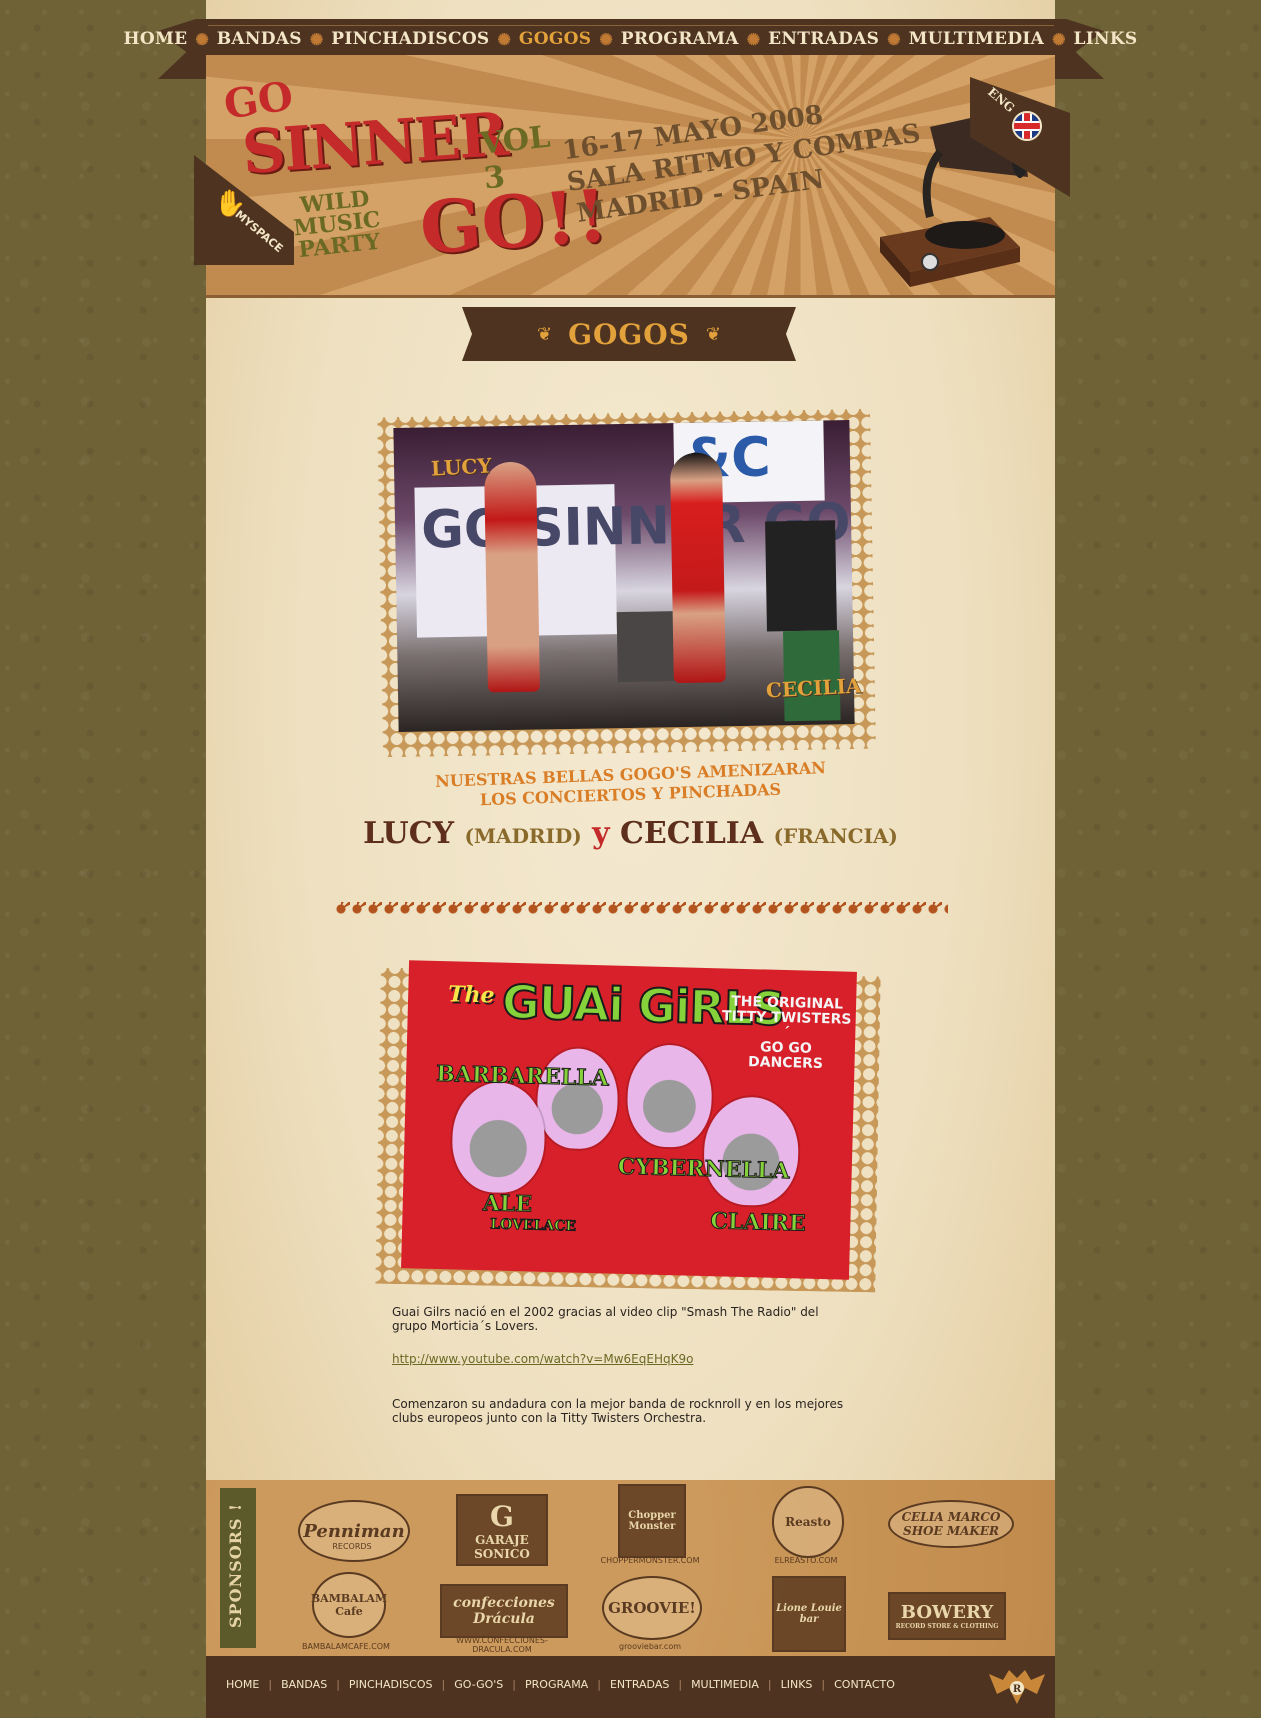 This screenshot has height=1718, width=1261. What do you see at coordinates (786, 1025) in the screenshot?
I see `poster-tagline-2: TITTY TWISTERS´` at bounding box center [786, 1025].